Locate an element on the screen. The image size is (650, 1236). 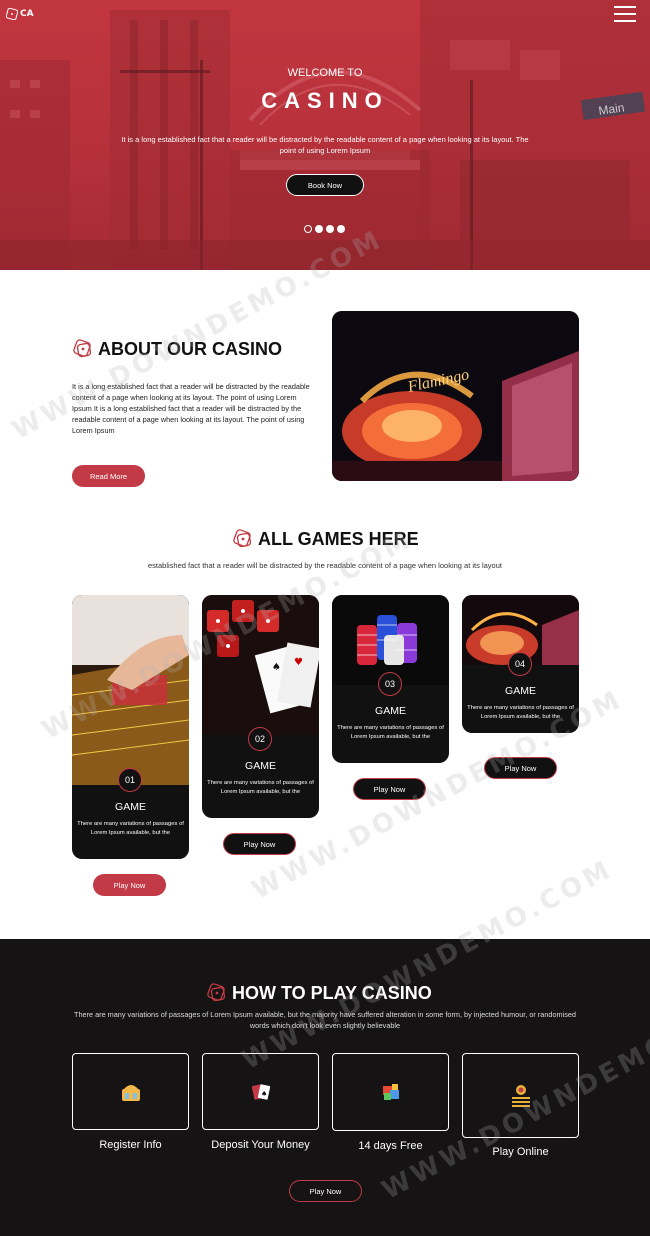
register-icon is located at coordinates (130, 1092).